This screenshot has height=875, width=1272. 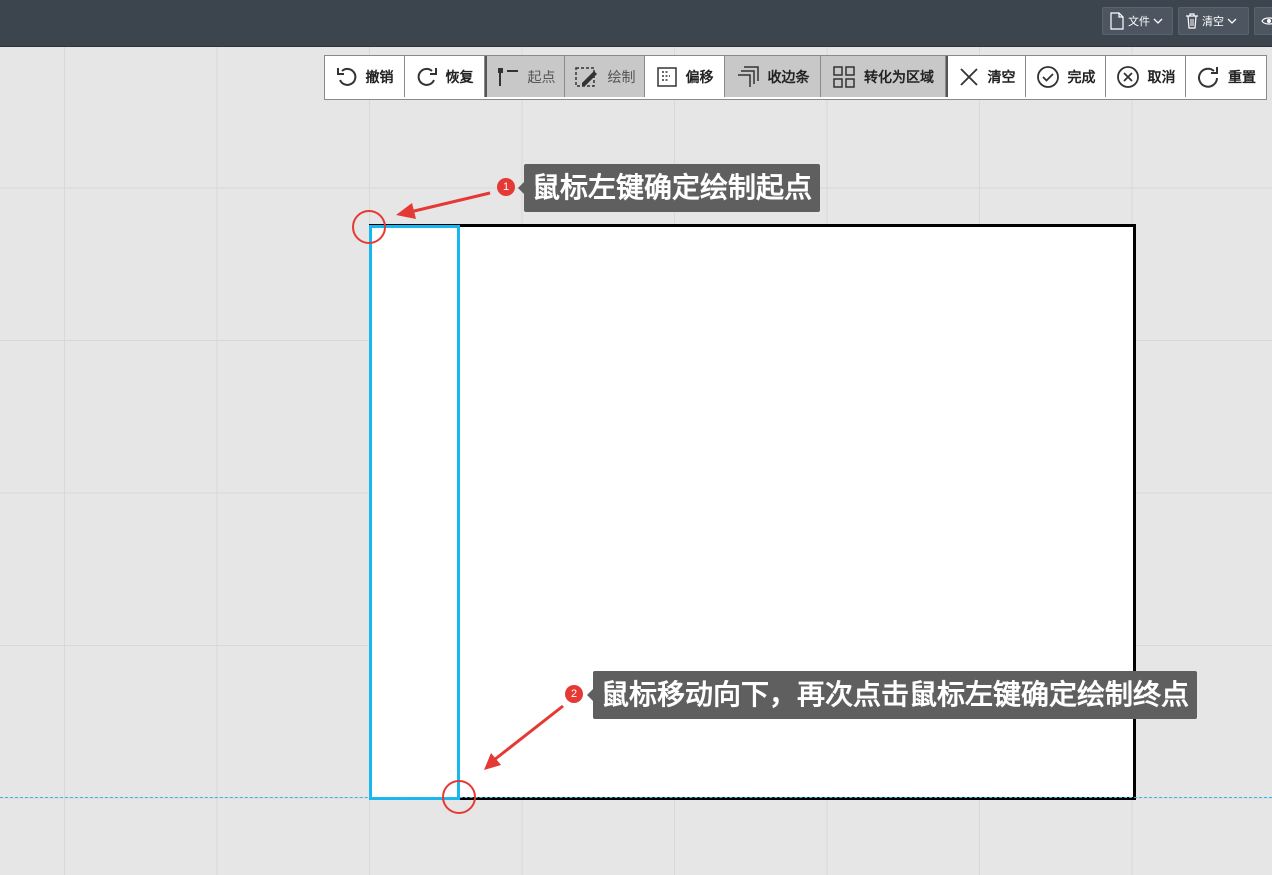 What do you see at coordinates (748, 76) in the screenshot?
I see `edge-strip-icon` at bounding box center [748, 76].